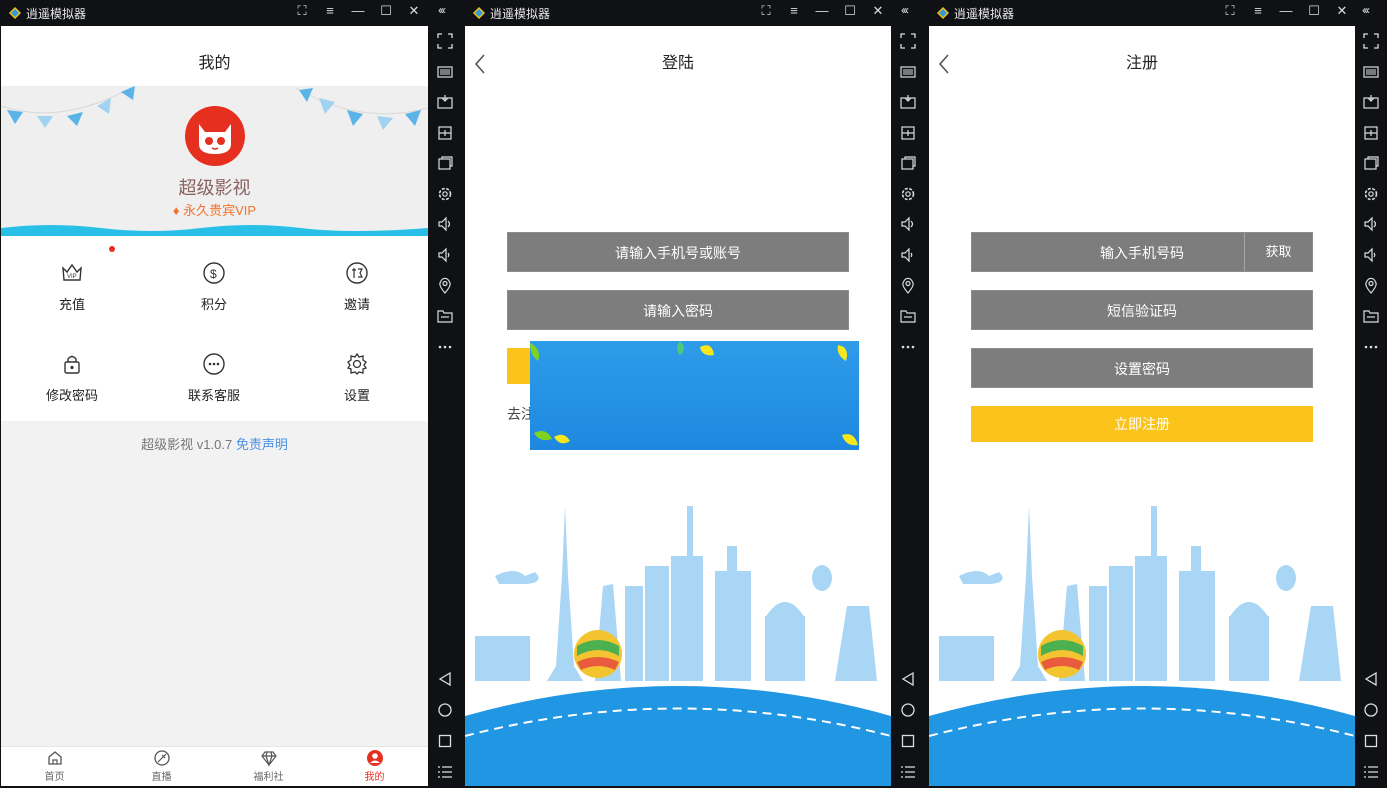  Describe the element at coordinates (357, 377) in the screenshot. I see `grid-item-settings: 设置` at that location.